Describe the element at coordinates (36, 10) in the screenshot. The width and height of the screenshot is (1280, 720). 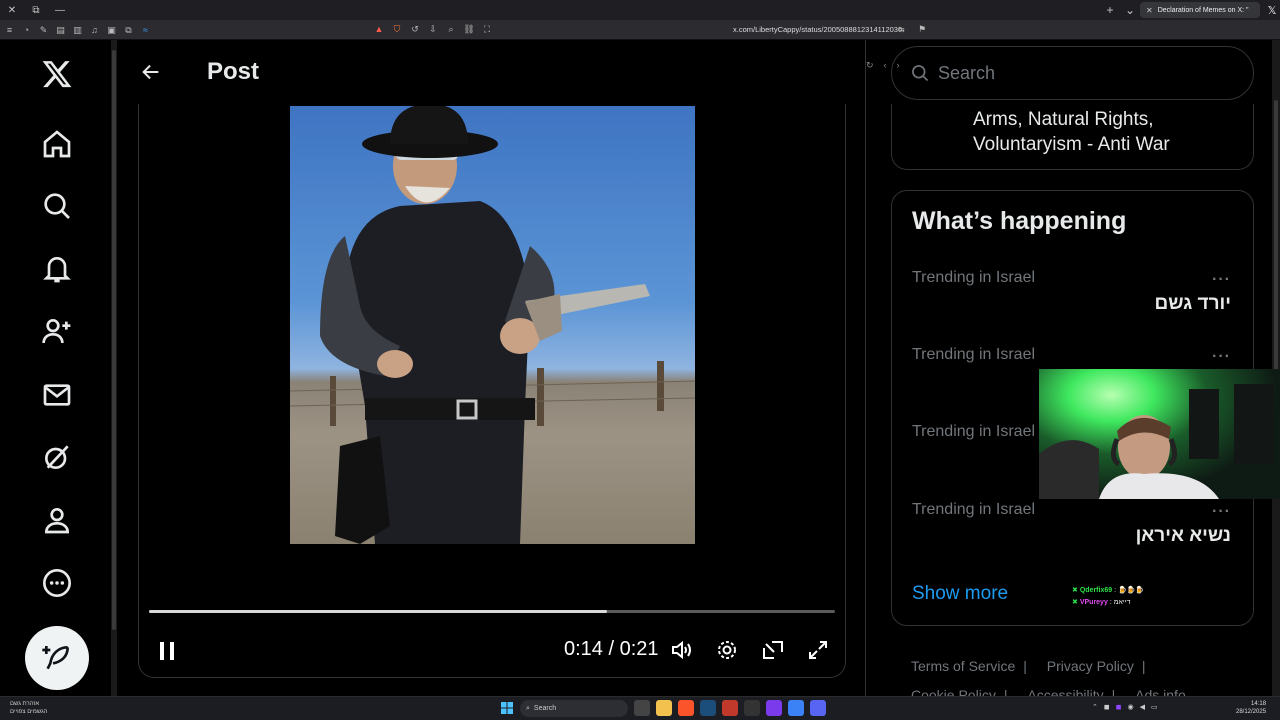
I see `restore-window-icon: ⧉` at that location.